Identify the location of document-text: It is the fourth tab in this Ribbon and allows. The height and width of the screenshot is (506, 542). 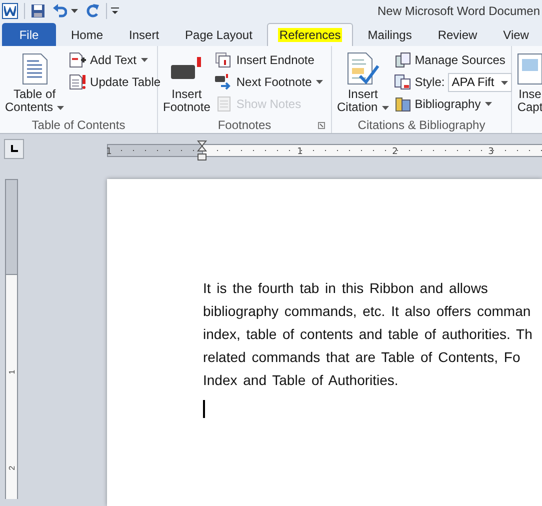
(346, 288).